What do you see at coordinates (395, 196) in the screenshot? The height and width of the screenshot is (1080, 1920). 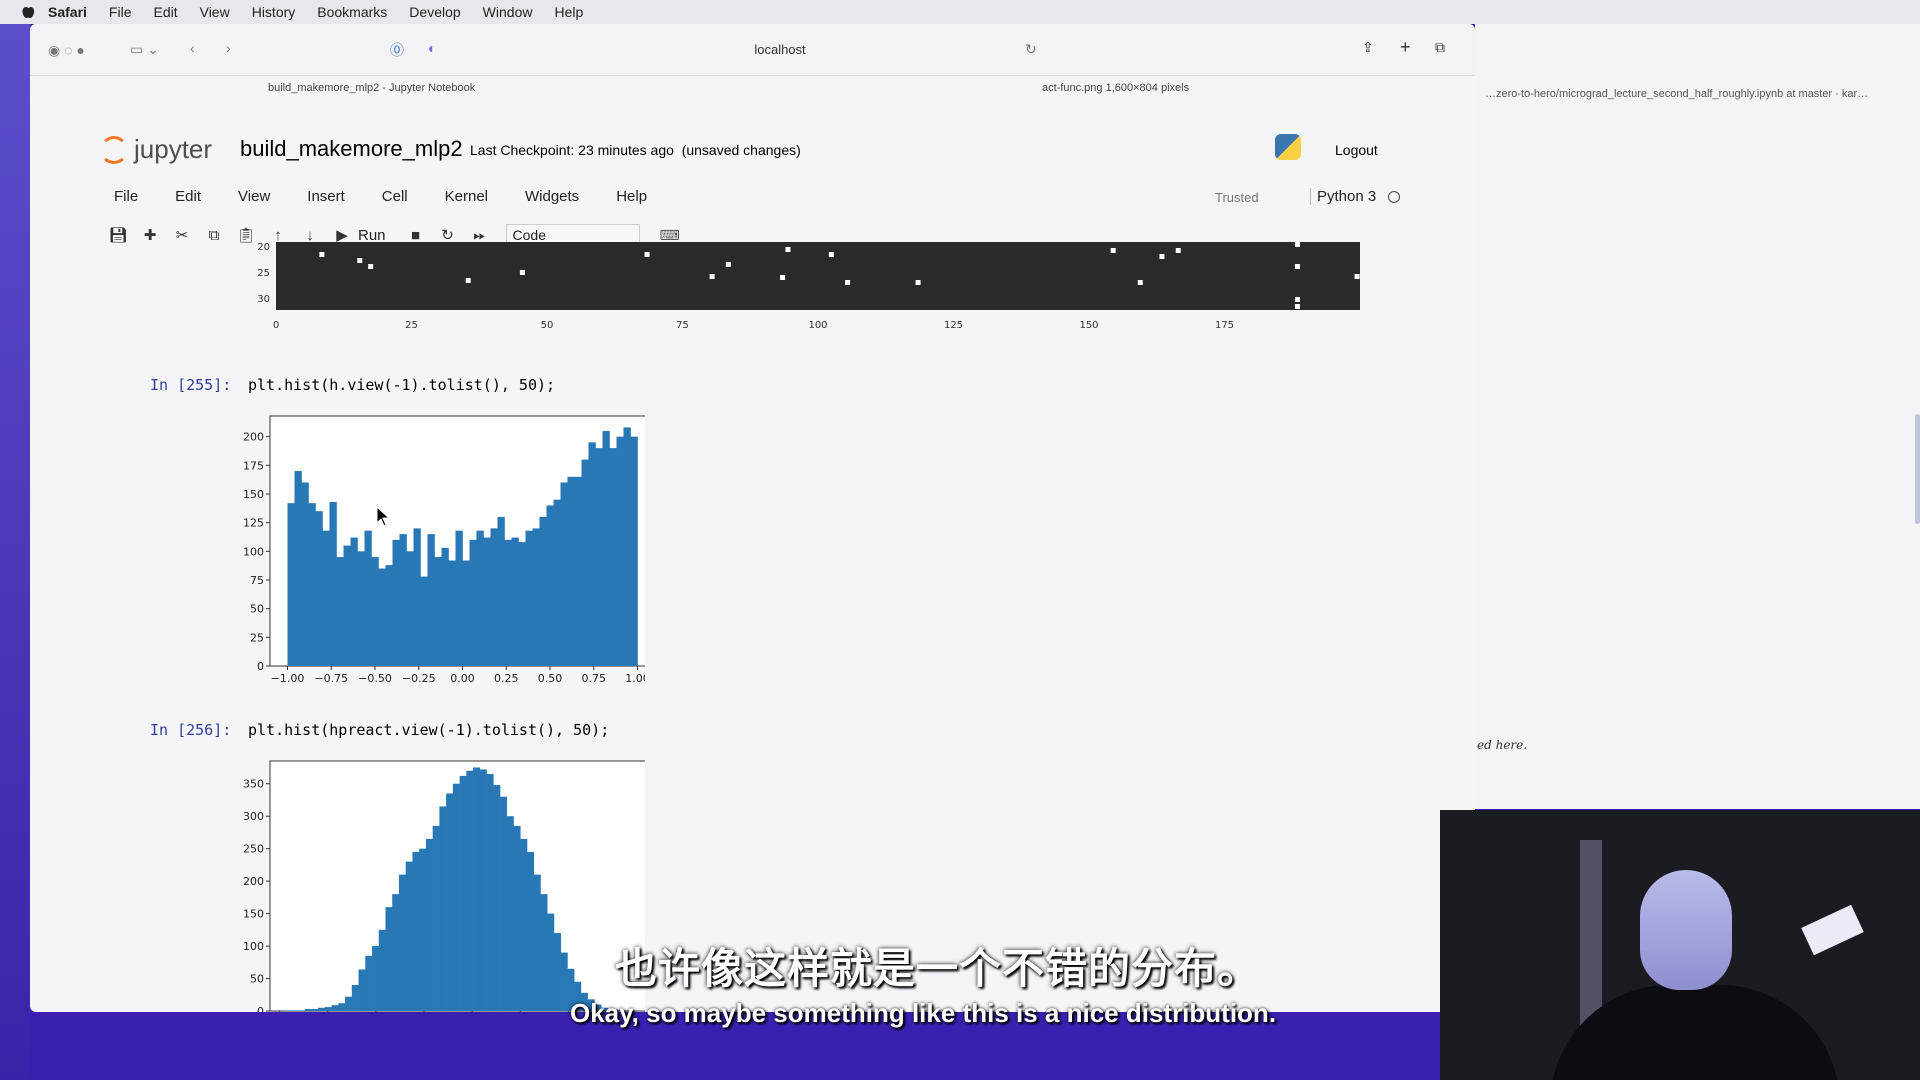 I see `menu-cell: Cell` at bounding box center [395, 196].